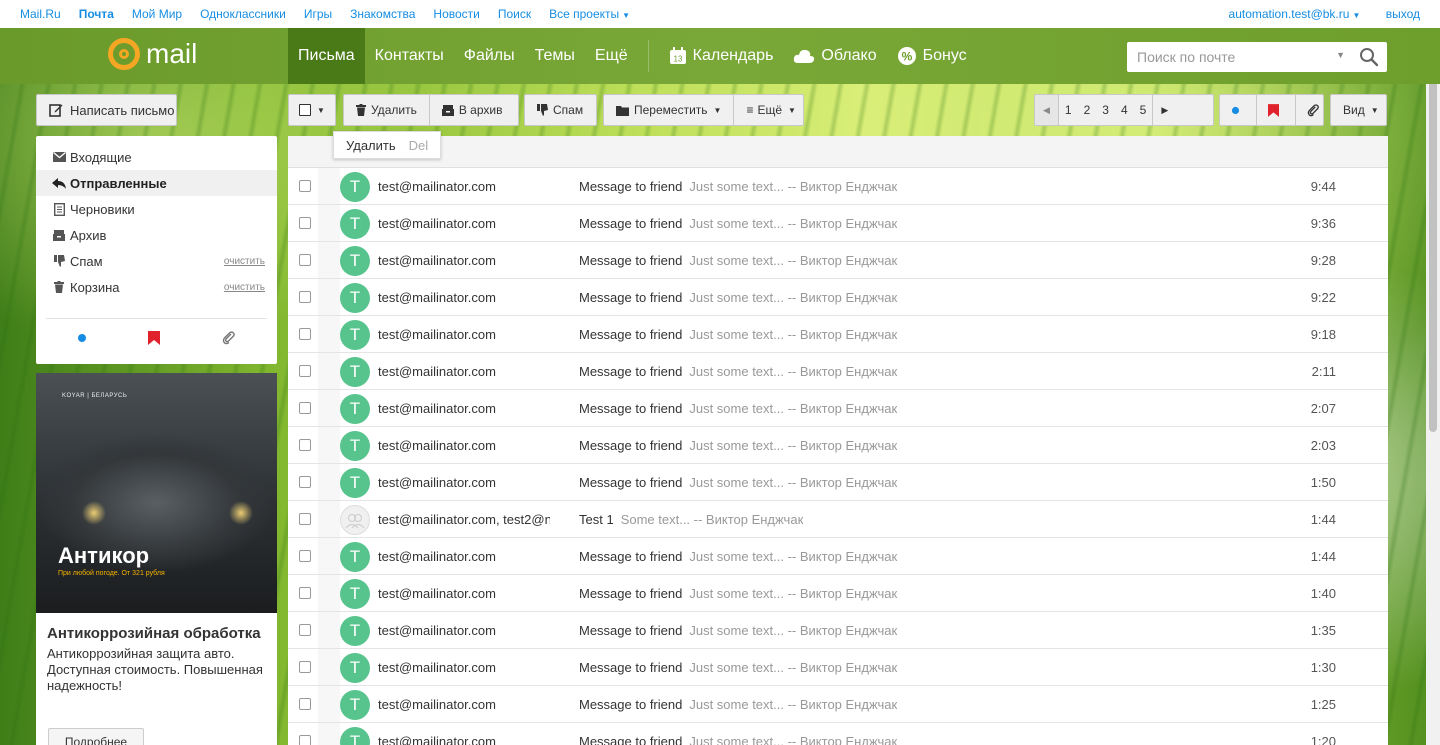 The width and height of the screenshot is (1440, 745). Describe the element at coordinates (156, 235) in the screenshot. I see `folder-archive: Архив` at that location.